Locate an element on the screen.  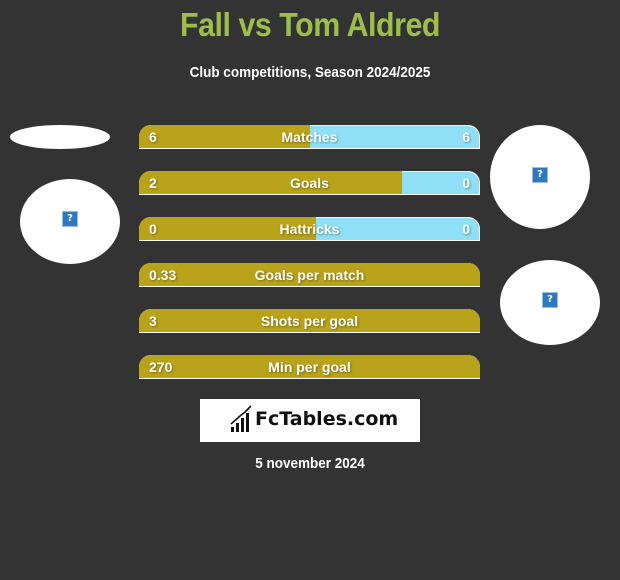
stat-bar-shots-per-goal: Shots per goal 3 is located at coordinates (309, 321).